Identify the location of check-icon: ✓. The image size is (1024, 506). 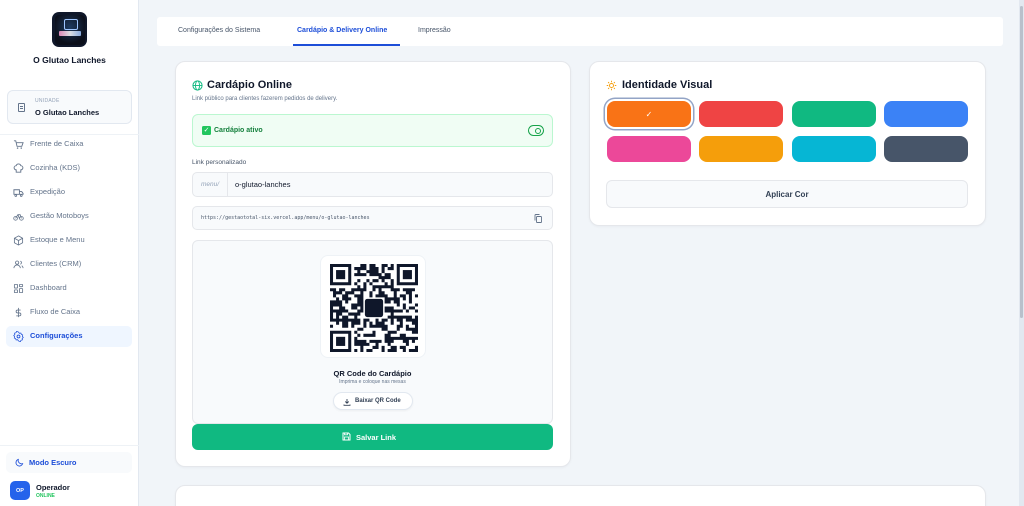
(649, 114).